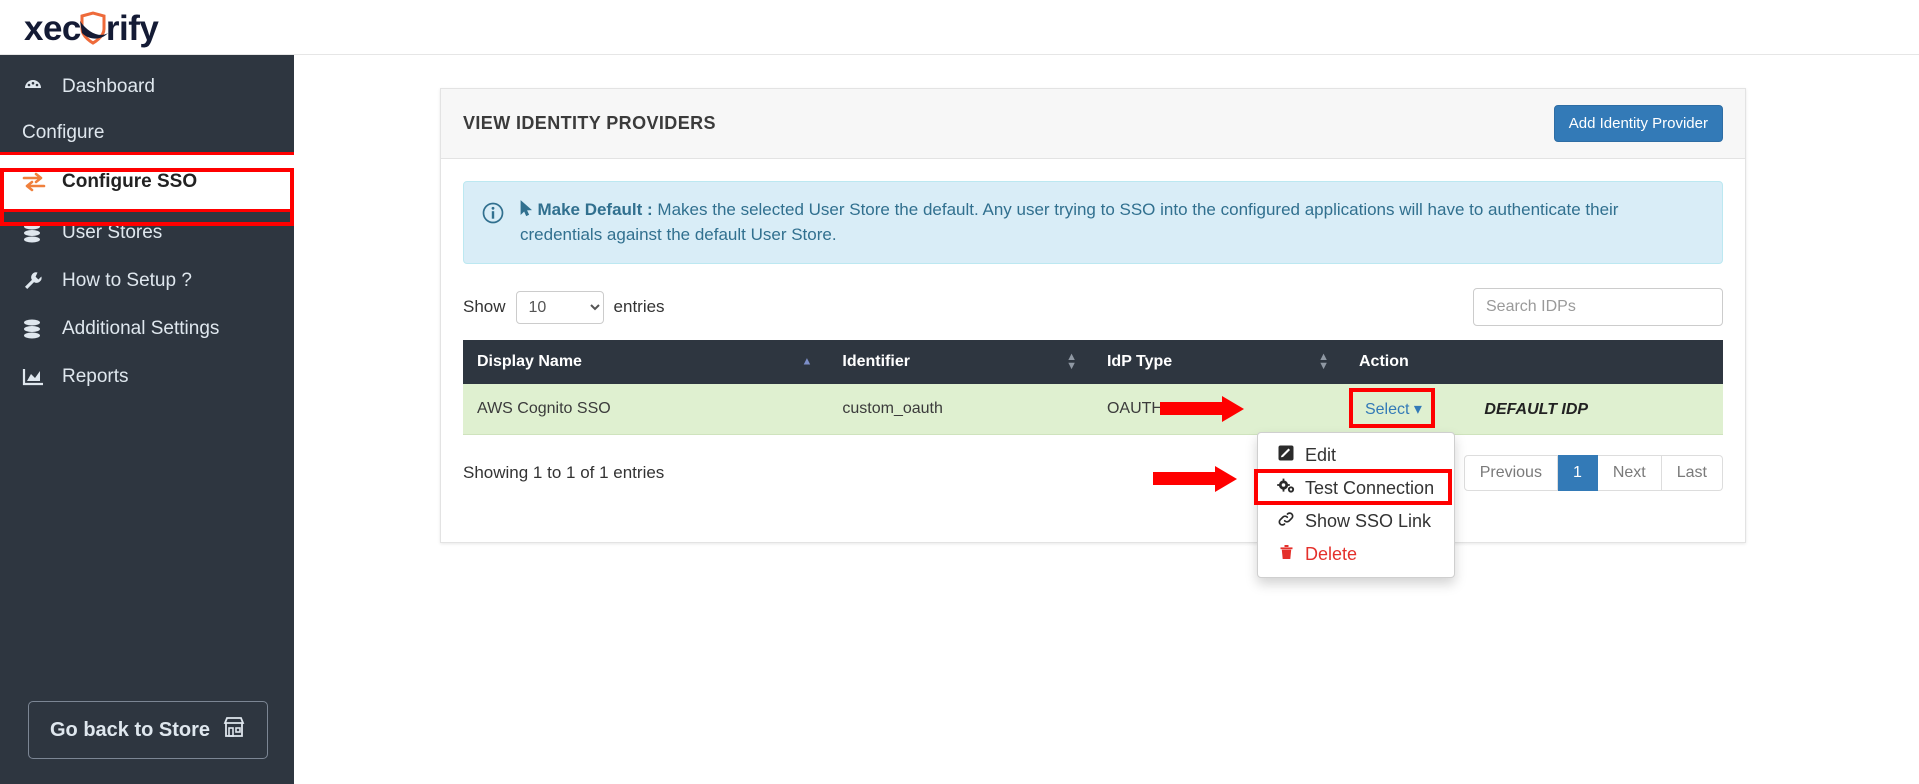 The height and width of the screenshot is (784, 1919). Describe the element at coordinates (1598, 307) in the screenshot. I see `search-input` at that location.